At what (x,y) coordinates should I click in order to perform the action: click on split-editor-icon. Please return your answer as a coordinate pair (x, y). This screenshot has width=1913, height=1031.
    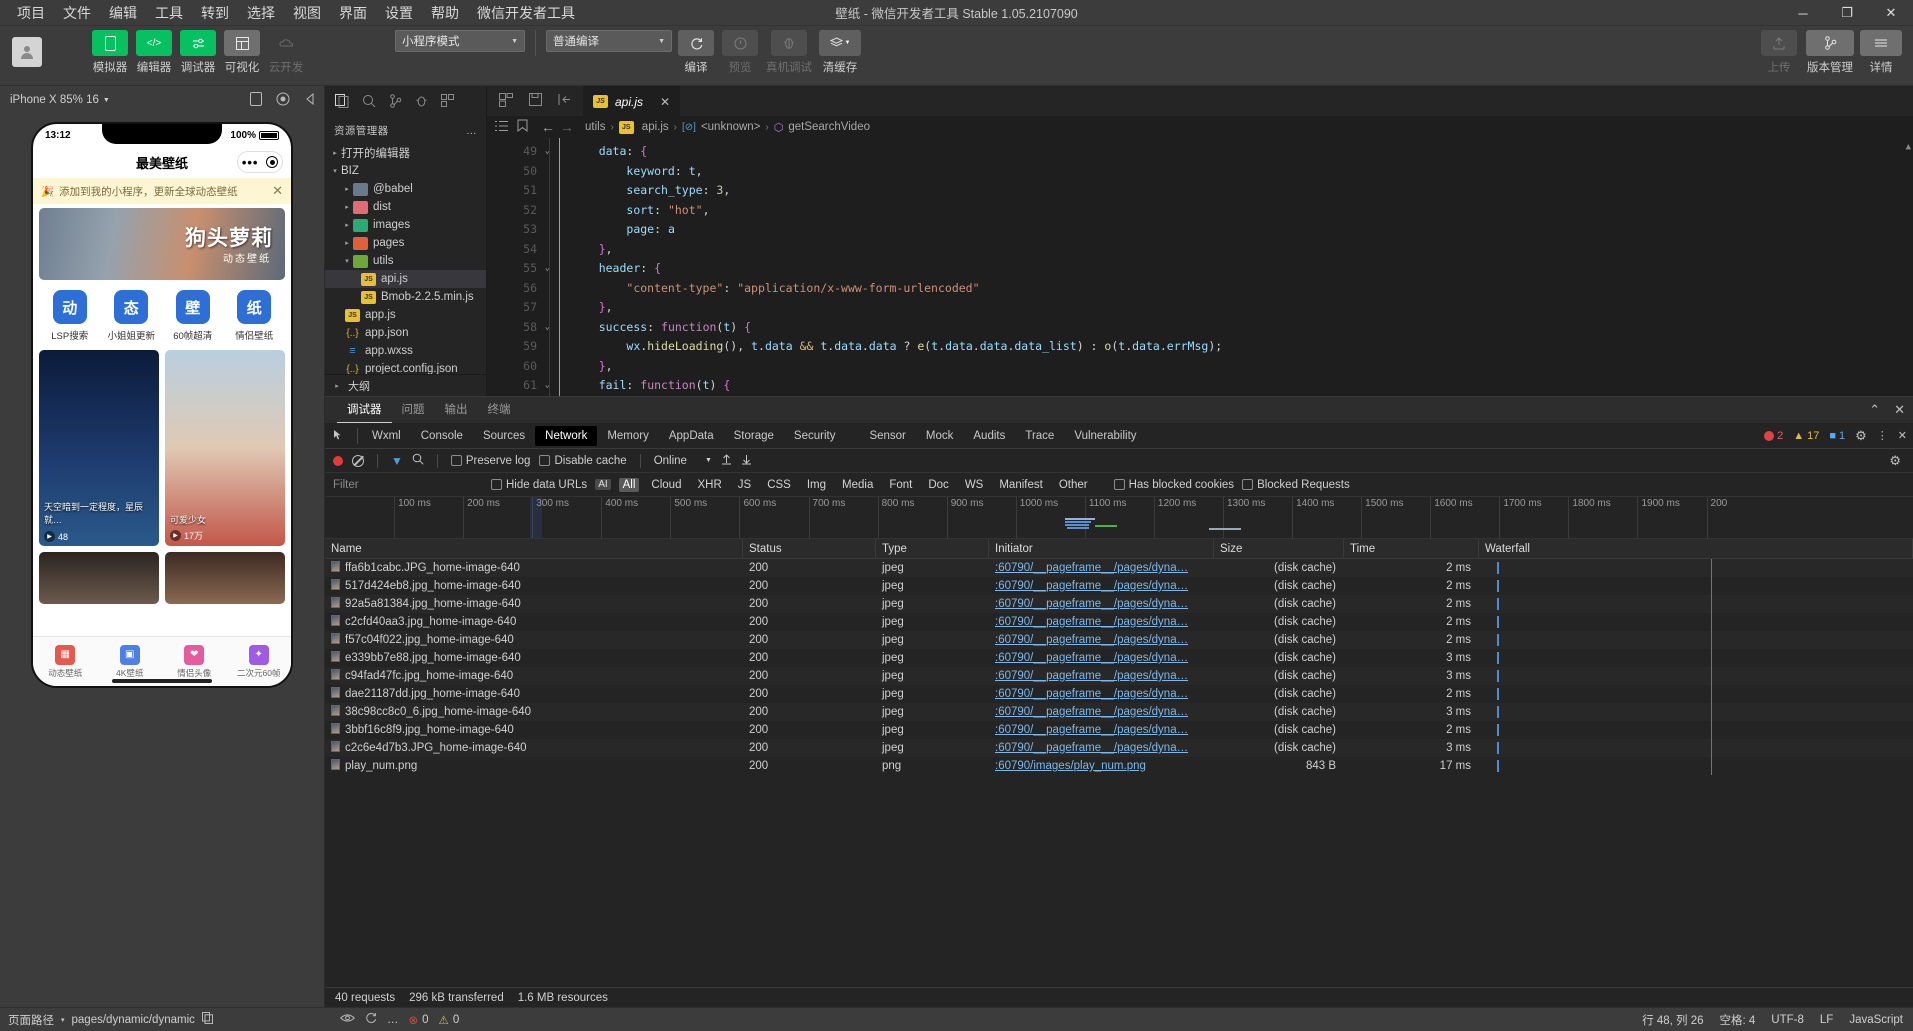
    Looking at the image, I should click on (506, 101).